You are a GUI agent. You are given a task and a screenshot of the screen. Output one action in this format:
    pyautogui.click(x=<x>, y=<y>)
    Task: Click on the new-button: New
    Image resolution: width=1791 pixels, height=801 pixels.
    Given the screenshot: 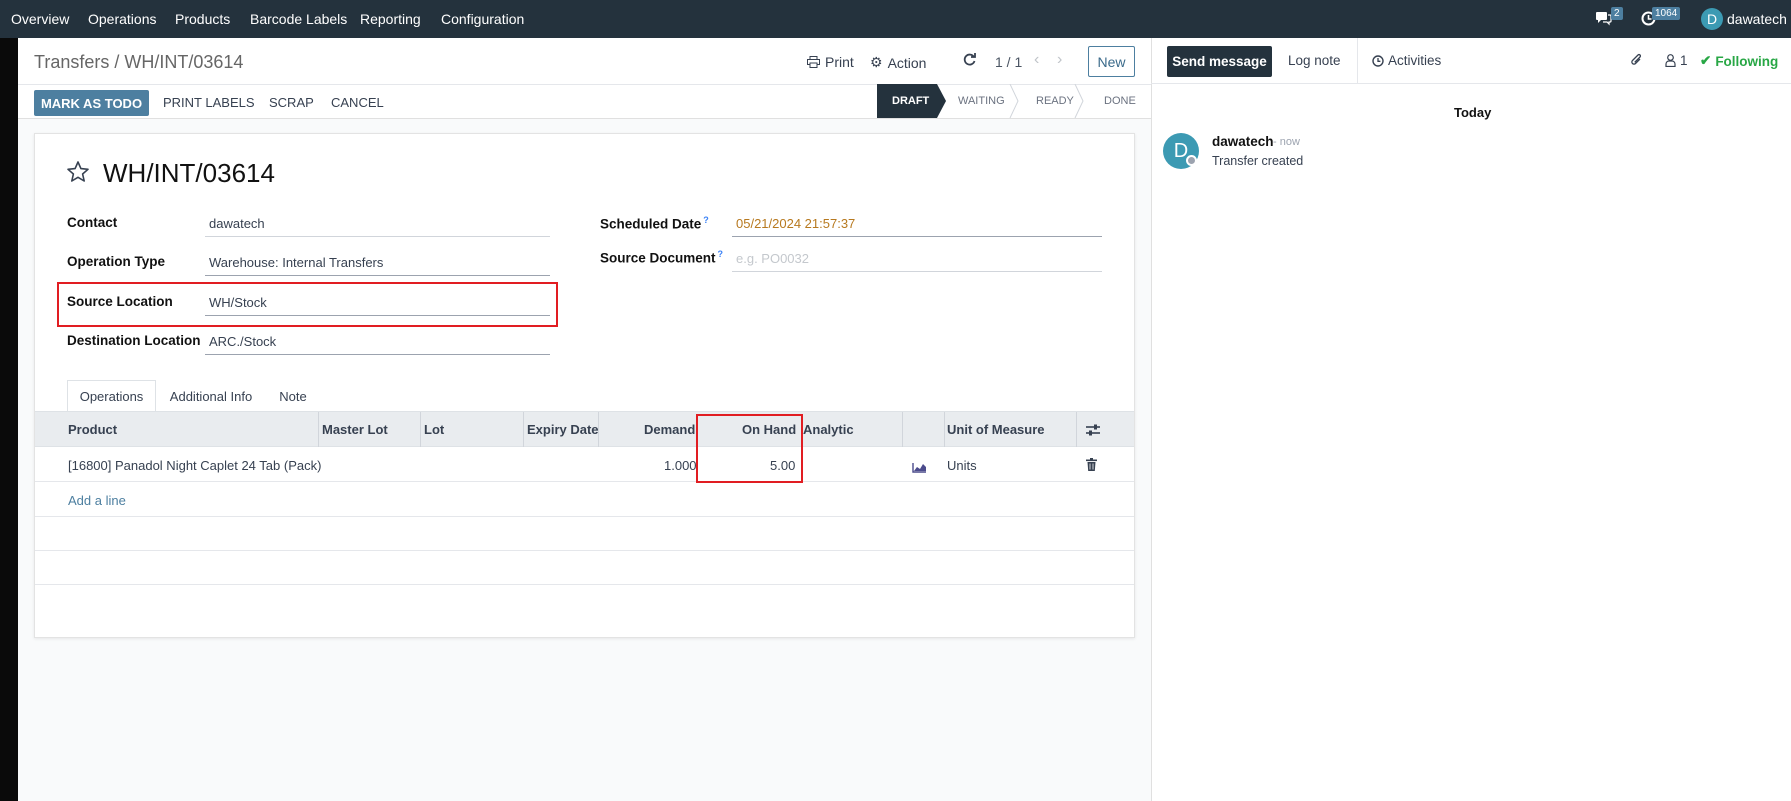 What is the action you would take?
    pyautogui.click(x=1111, y=61)
    